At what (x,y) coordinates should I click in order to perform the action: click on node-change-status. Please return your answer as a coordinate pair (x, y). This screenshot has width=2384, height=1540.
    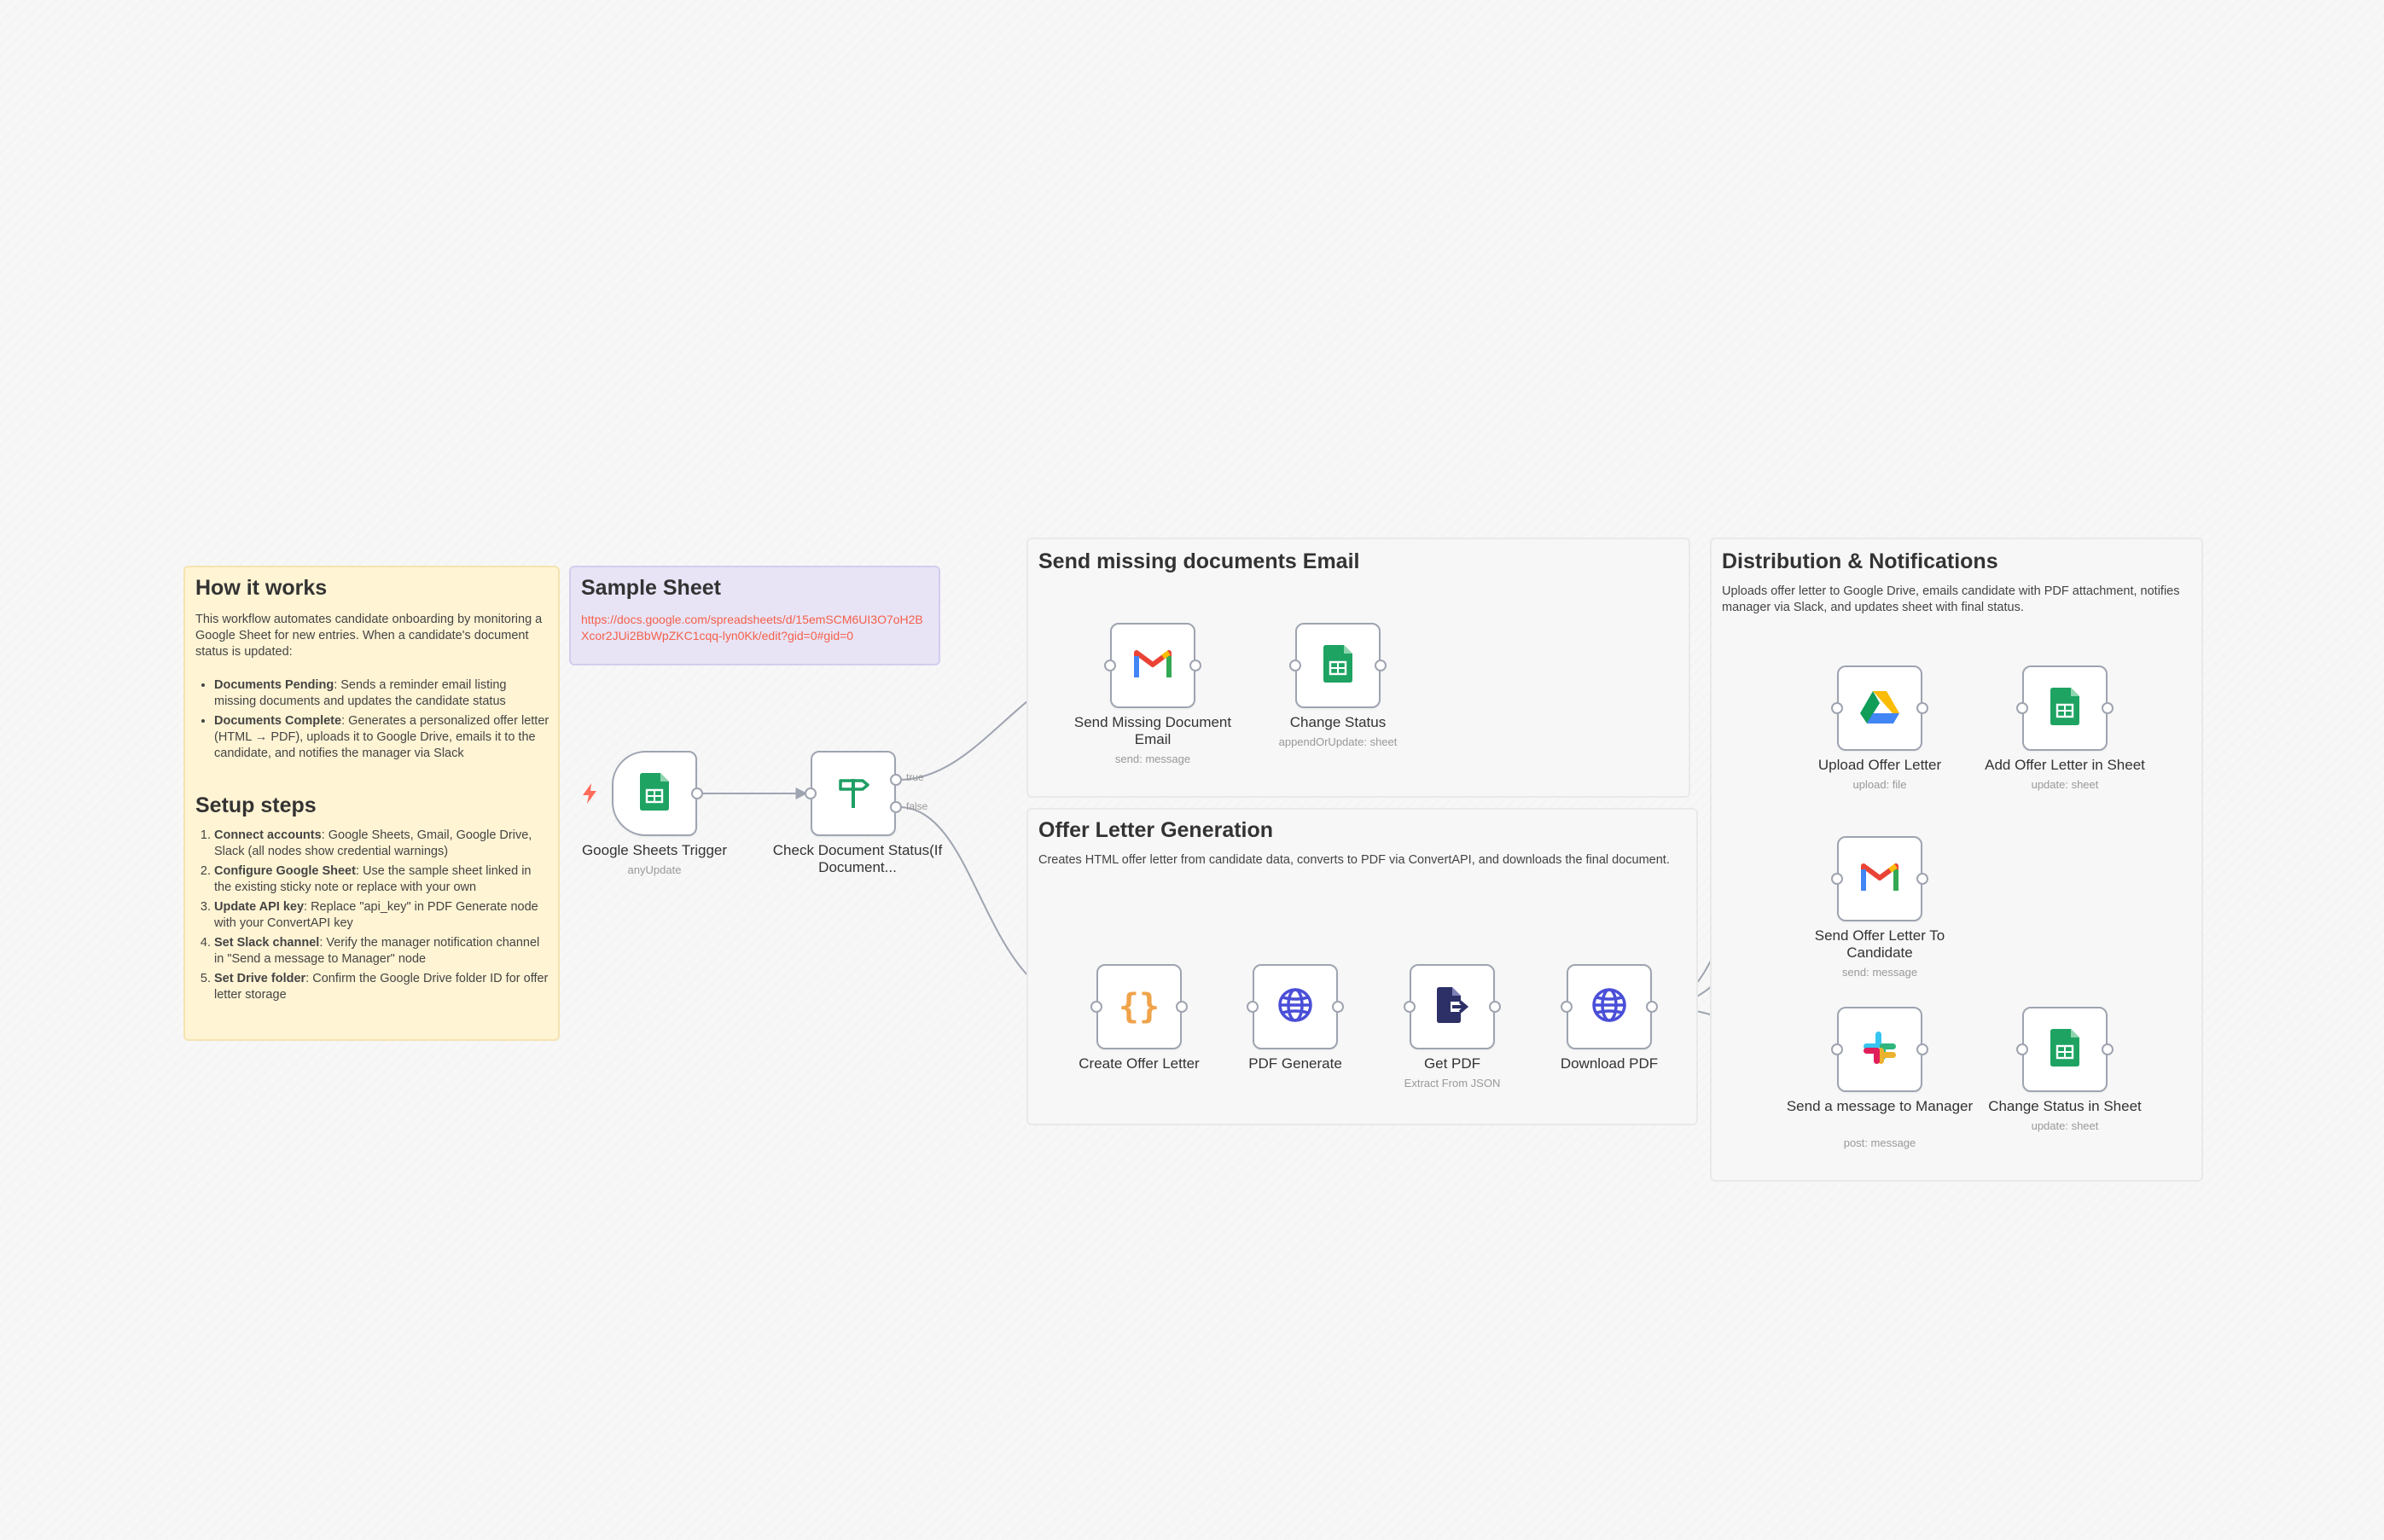
    Looking at the image, I should click on (1338, 665).